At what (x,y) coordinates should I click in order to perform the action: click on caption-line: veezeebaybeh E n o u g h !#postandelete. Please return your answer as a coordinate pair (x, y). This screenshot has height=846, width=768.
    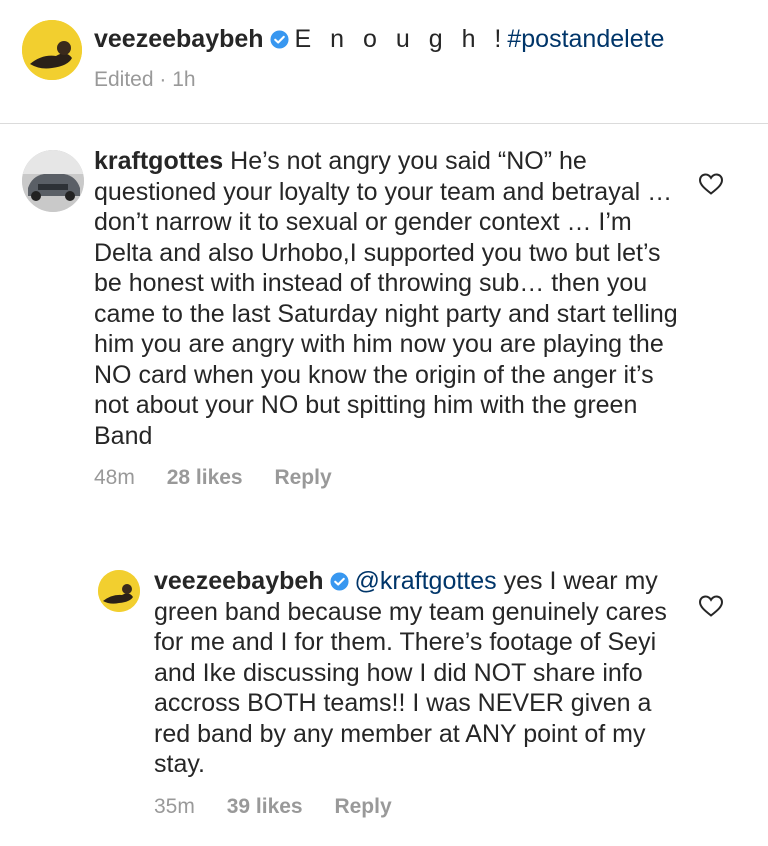
    Looking at the image, I should click on (419, 39).